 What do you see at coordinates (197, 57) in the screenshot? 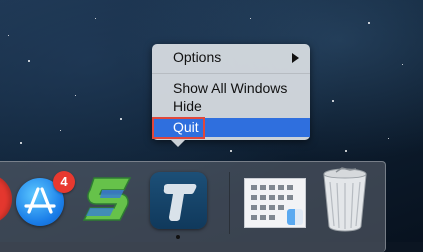
I see `menu-item-options-label: Options` at bounding box center [197, 57].